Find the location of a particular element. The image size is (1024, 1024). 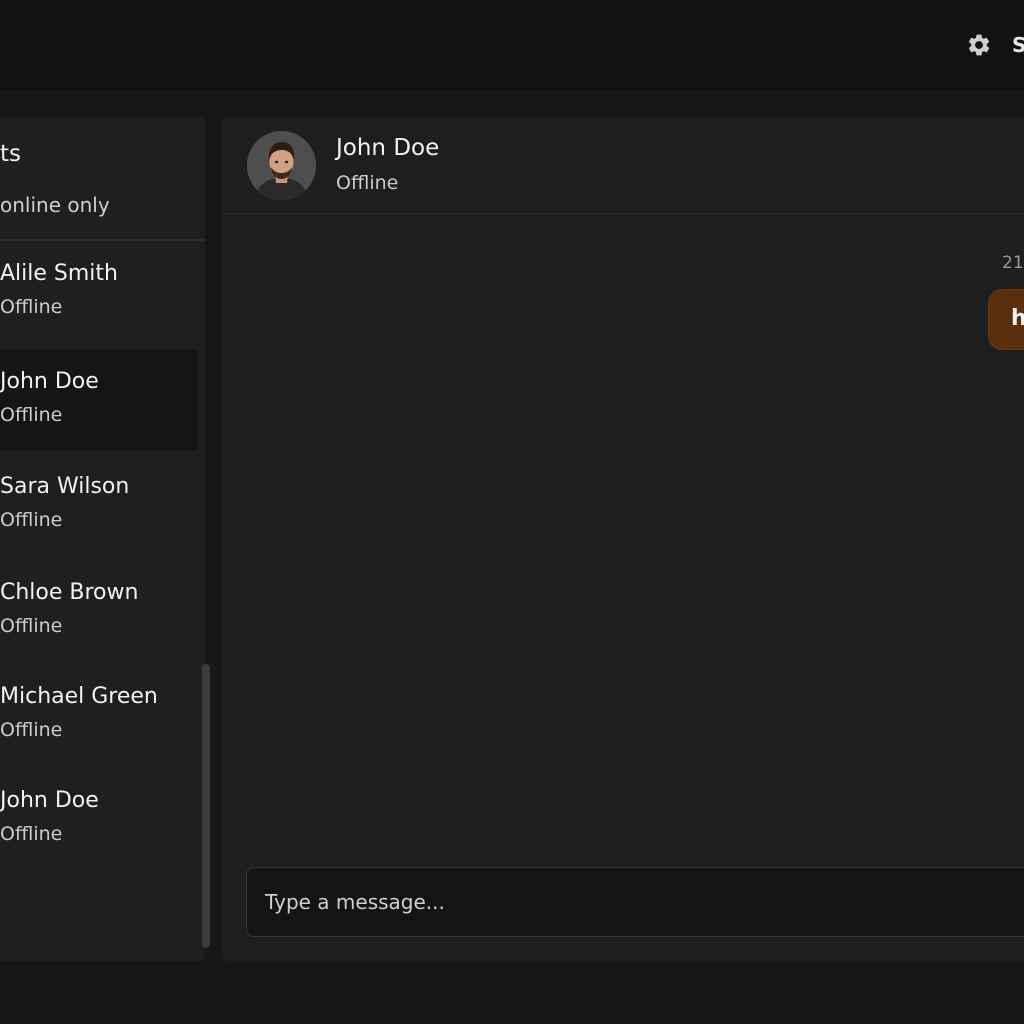

top-bar: S is located at coordinates (512, 45).